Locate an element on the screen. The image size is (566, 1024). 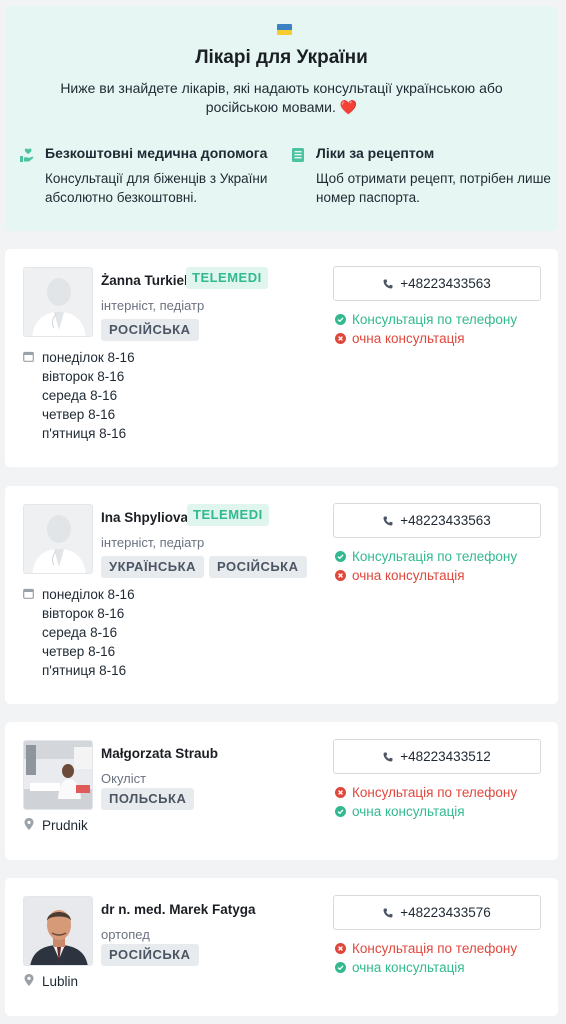
call-phone-button: +48223433512 is located at coordinates (437, 756).